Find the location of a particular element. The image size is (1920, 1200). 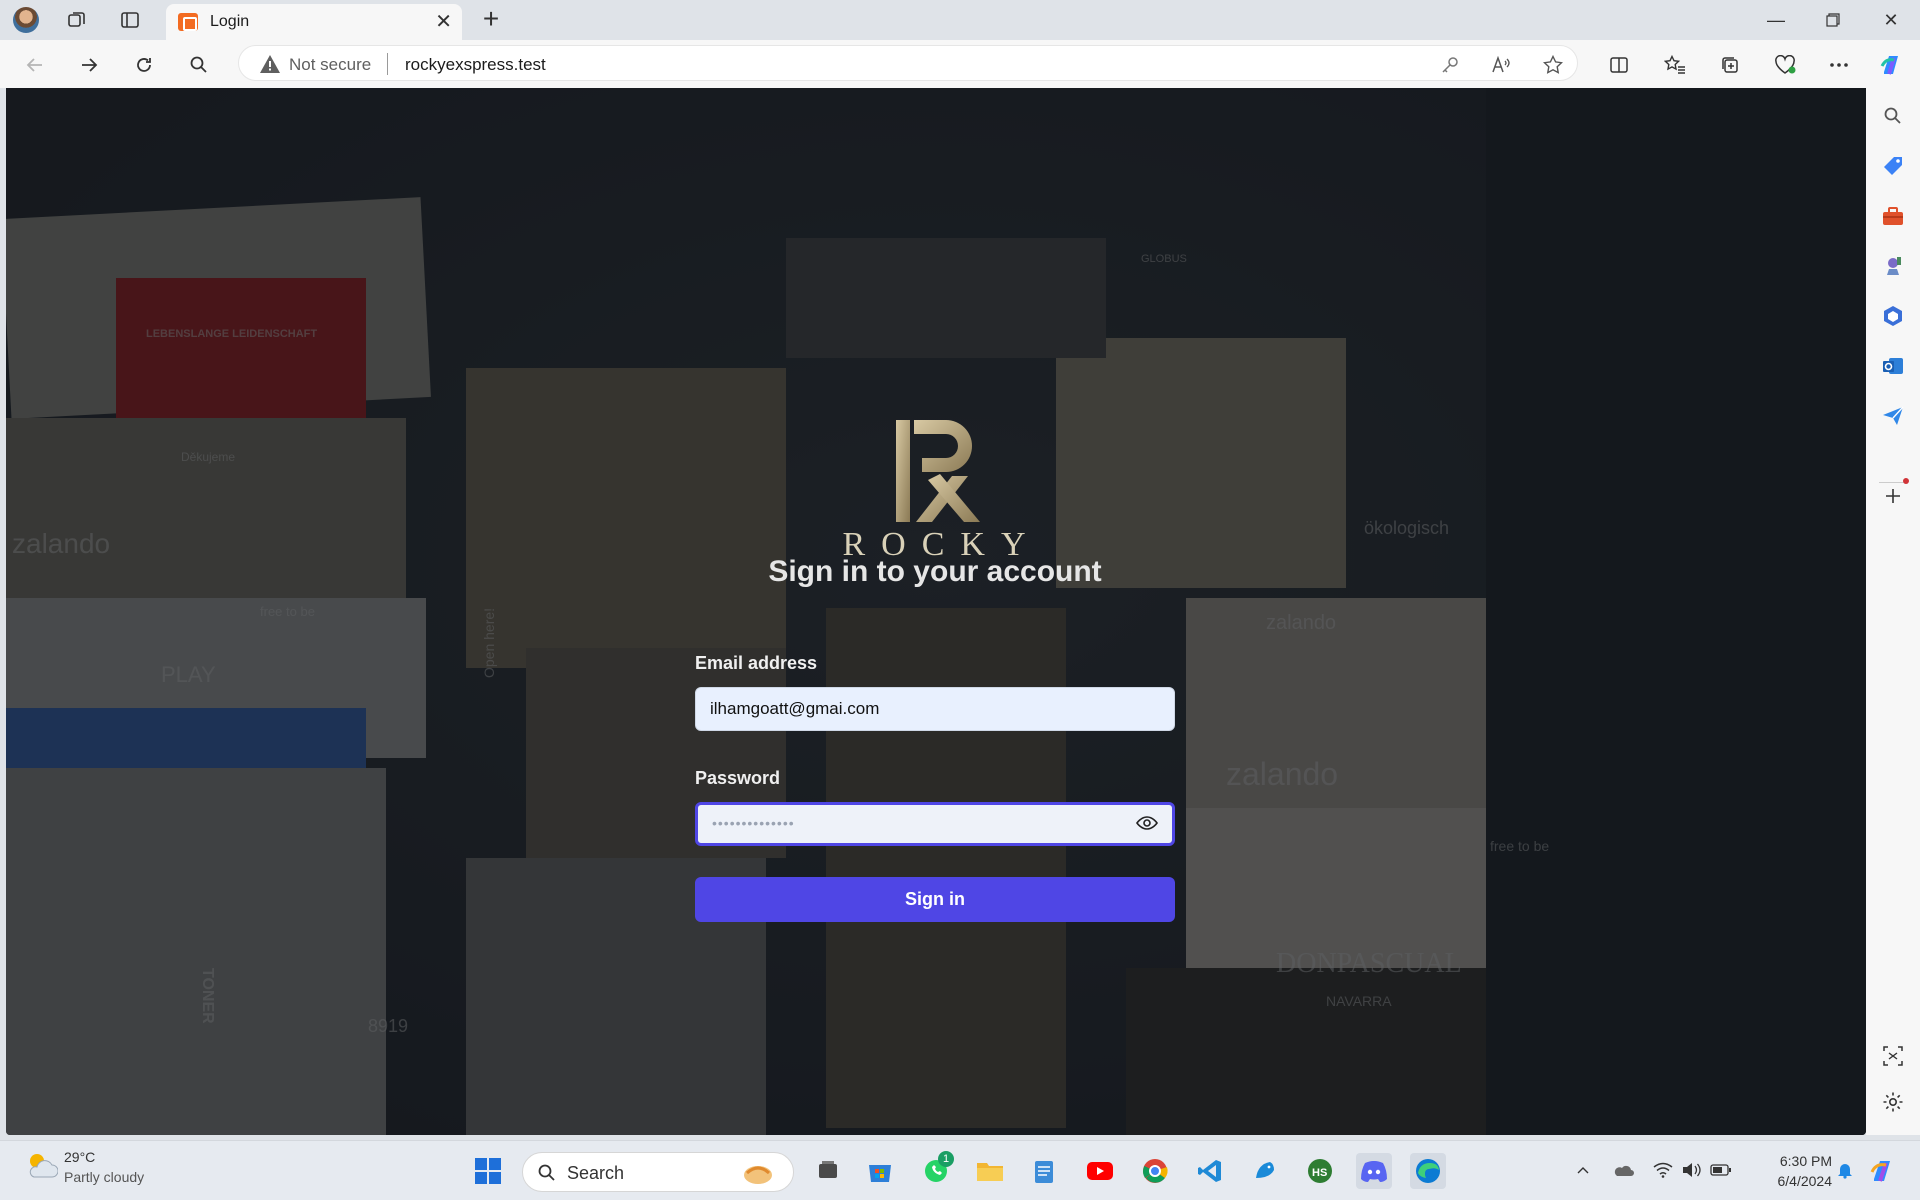

add-sidebar-app-icon is located at coordinates (1894, 494).